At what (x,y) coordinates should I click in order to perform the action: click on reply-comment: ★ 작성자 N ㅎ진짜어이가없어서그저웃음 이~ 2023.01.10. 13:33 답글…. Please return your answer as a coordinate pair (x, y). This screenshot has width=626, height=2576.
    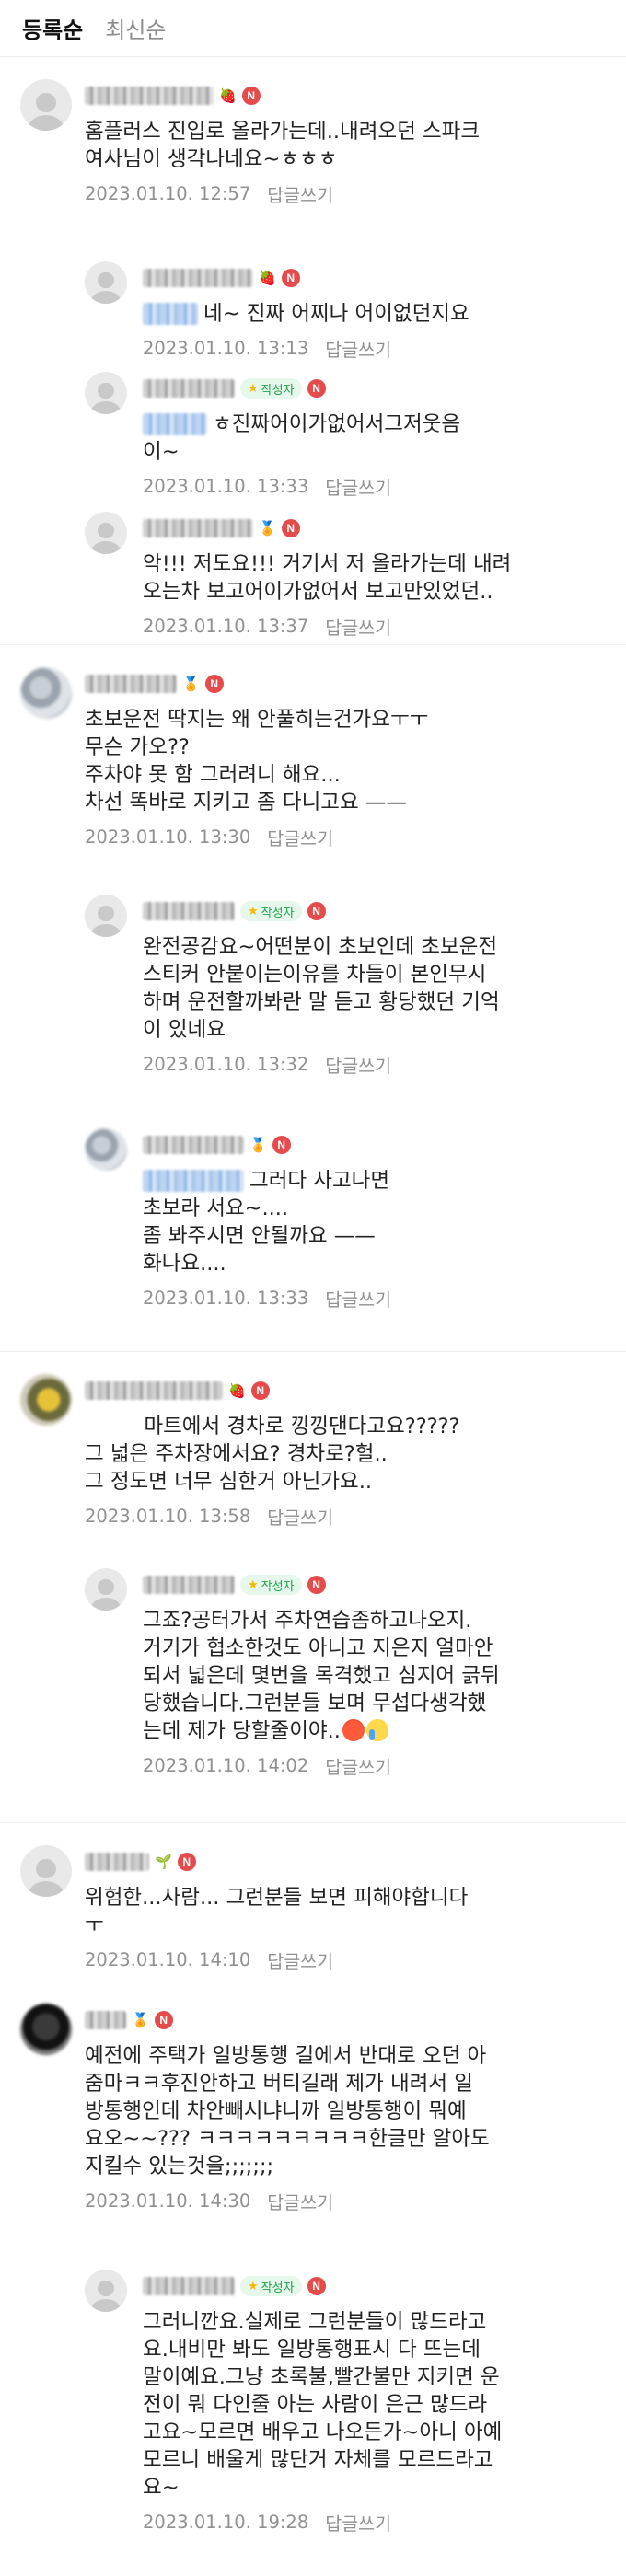
    Looking at the image, I should click on (313, 426).